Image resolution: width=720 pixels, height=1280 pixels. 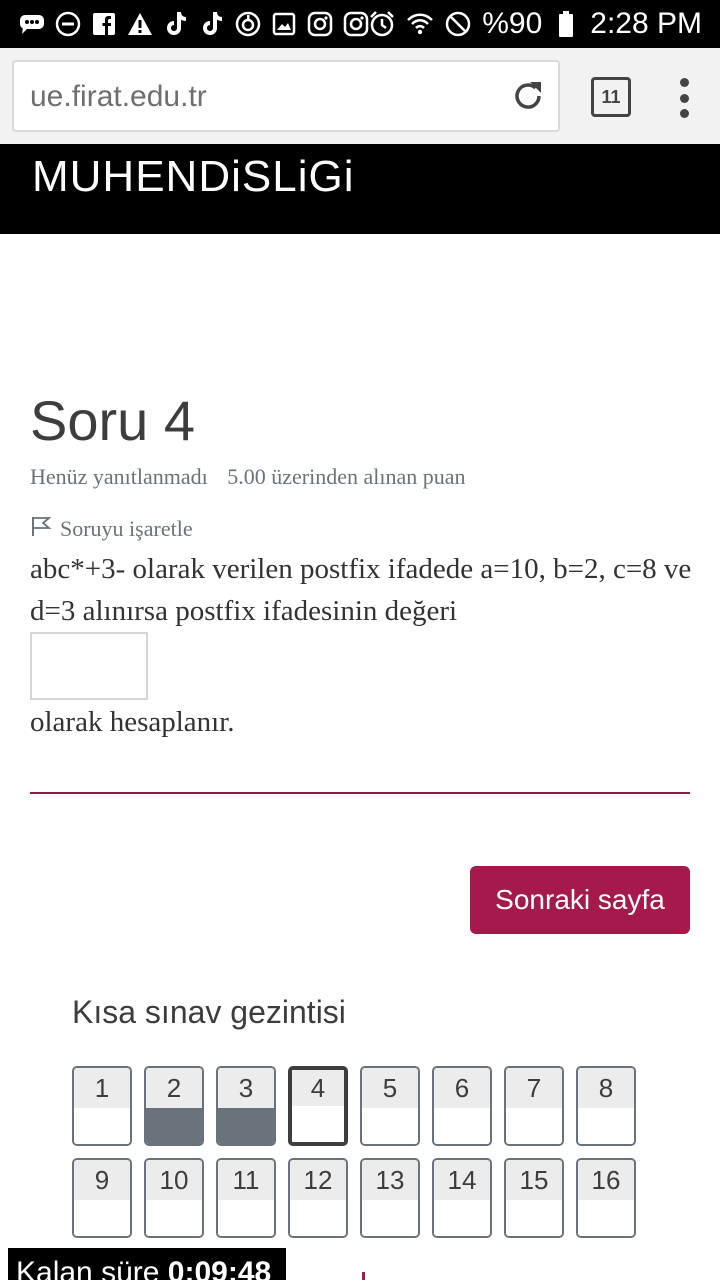 I want to click on flag-question-link: Soruyu işaretle, so click(x=111, y=529).